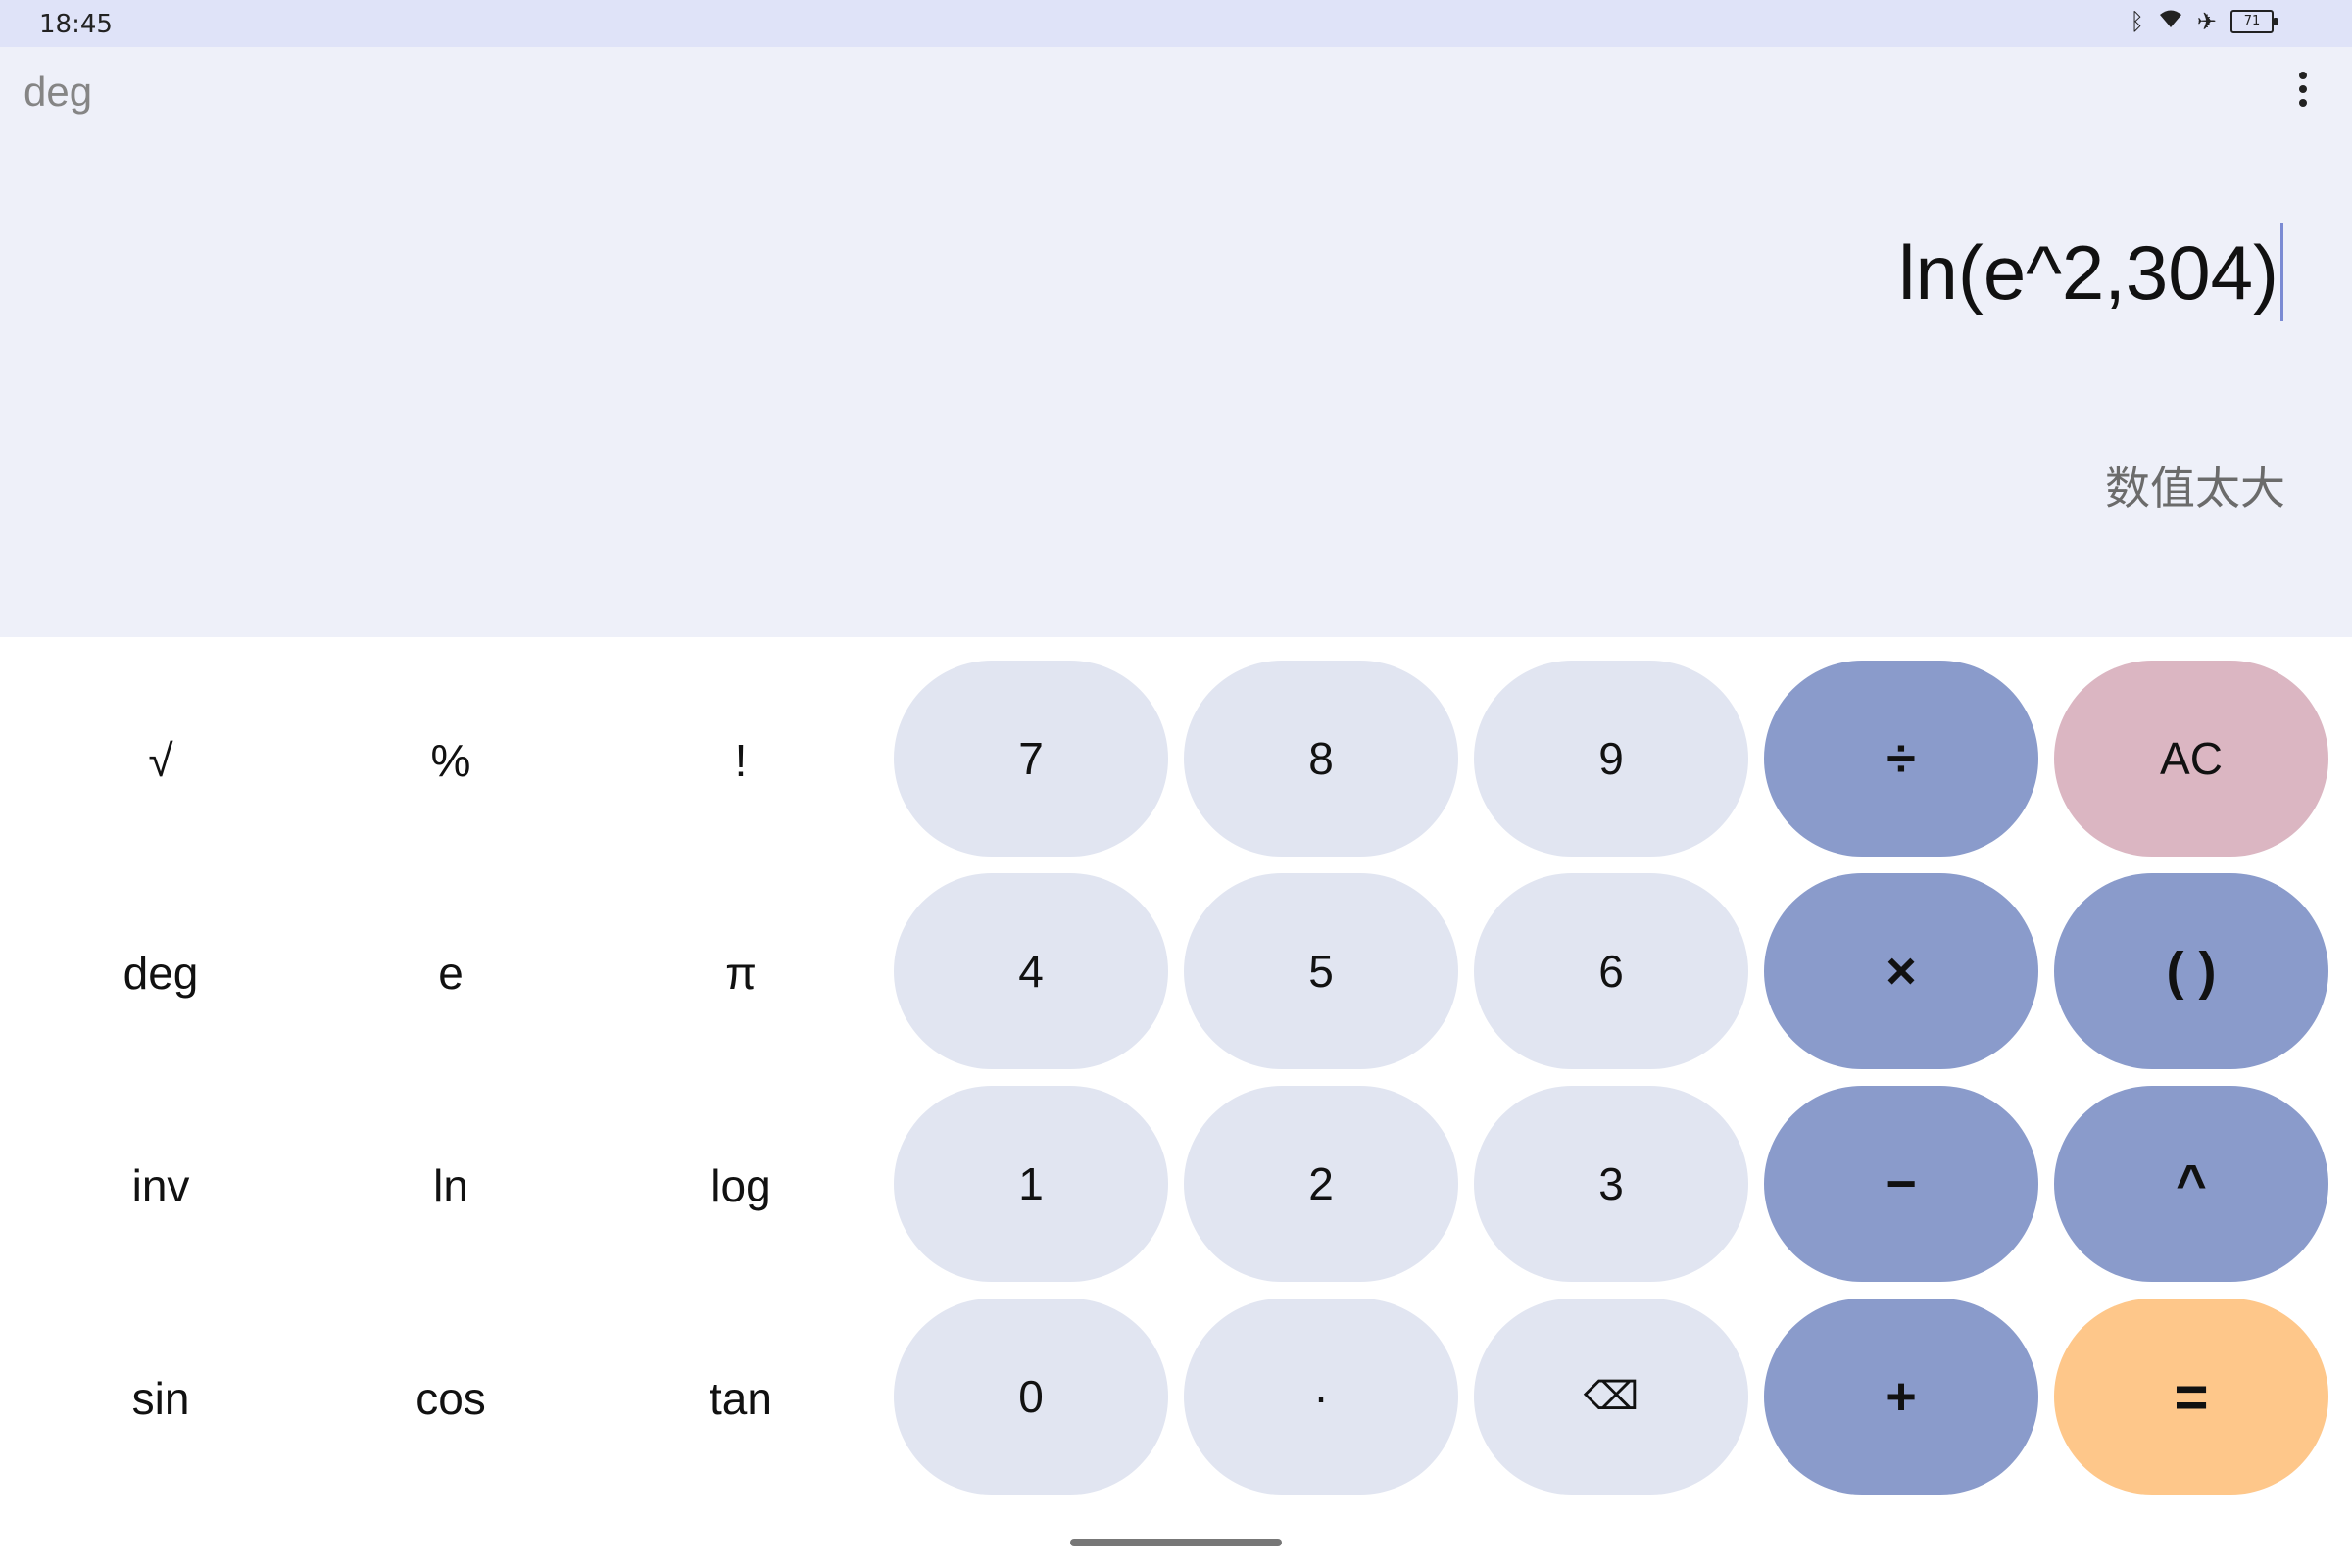 The image size is (2352, 1568). I want to click on backspace-button: ⌫, so click(1611, 1396).